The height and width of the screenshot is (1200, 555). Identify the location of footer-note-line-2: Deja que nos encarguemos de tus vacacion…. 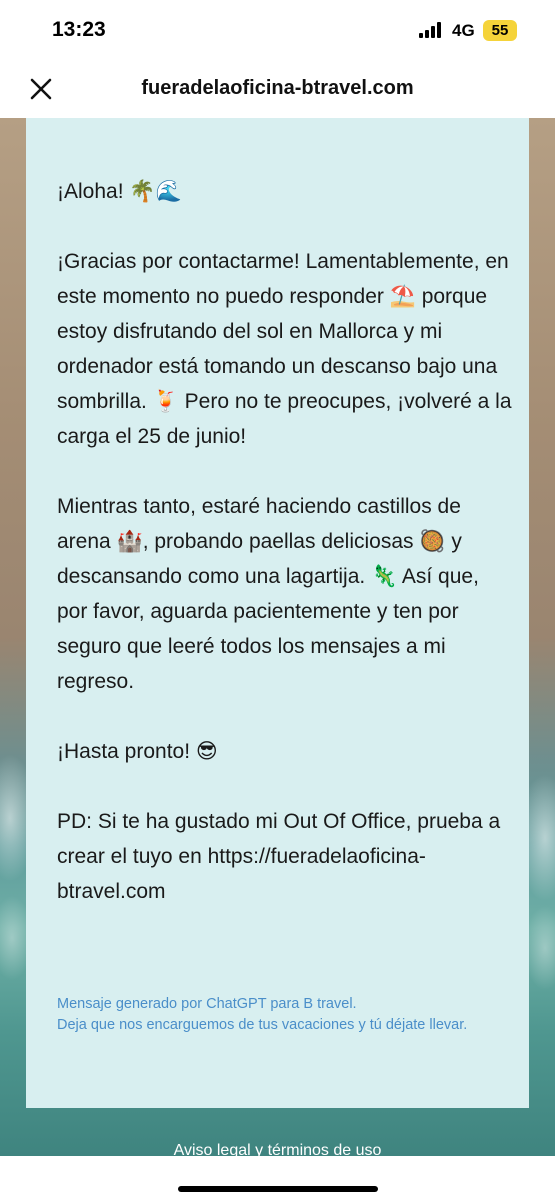
(262, 1025).